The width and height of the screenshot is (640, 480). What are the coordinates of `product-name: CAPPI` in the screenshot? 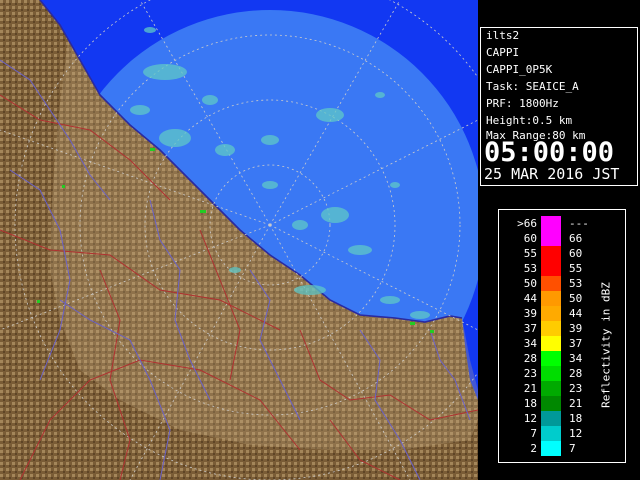 It's located at (503, 52).